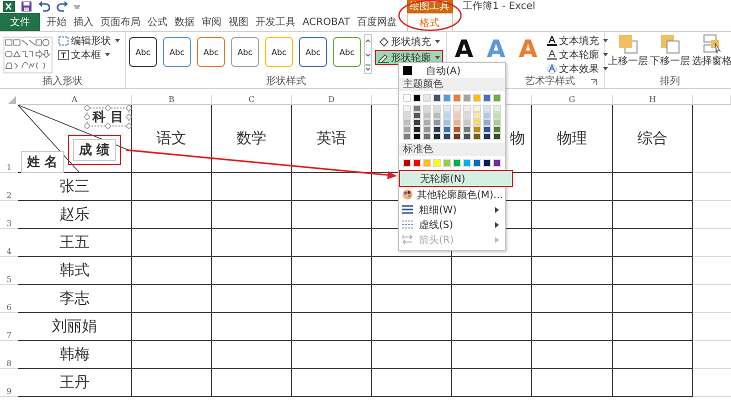  Describe the element at coordinates (429, 22) in the screenshot. I see `ribbon-tab: 格式` at that location.